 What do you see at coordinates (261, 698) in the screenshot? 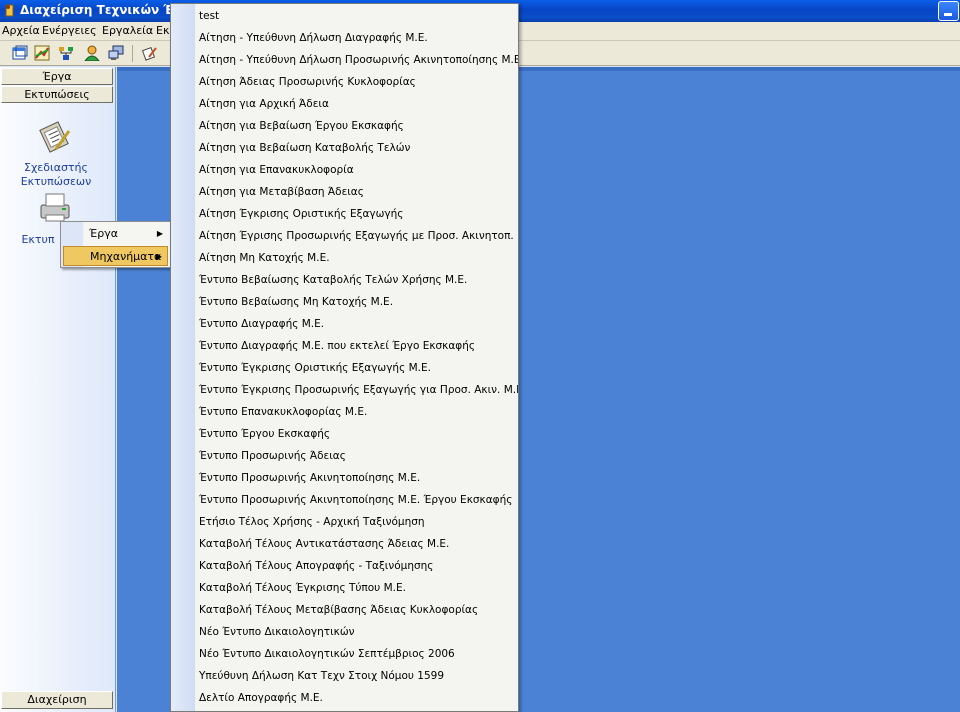
I see `submenu-item: Δελτίο Απογραφής Μ.Ε.` at bounding box center [261, 698].